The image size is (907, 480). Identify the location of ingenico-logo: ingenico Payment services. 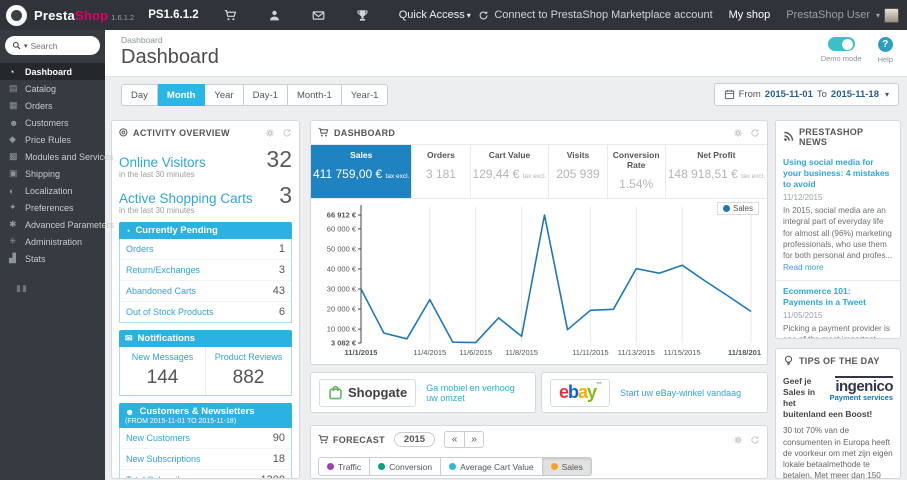
(861, 389).